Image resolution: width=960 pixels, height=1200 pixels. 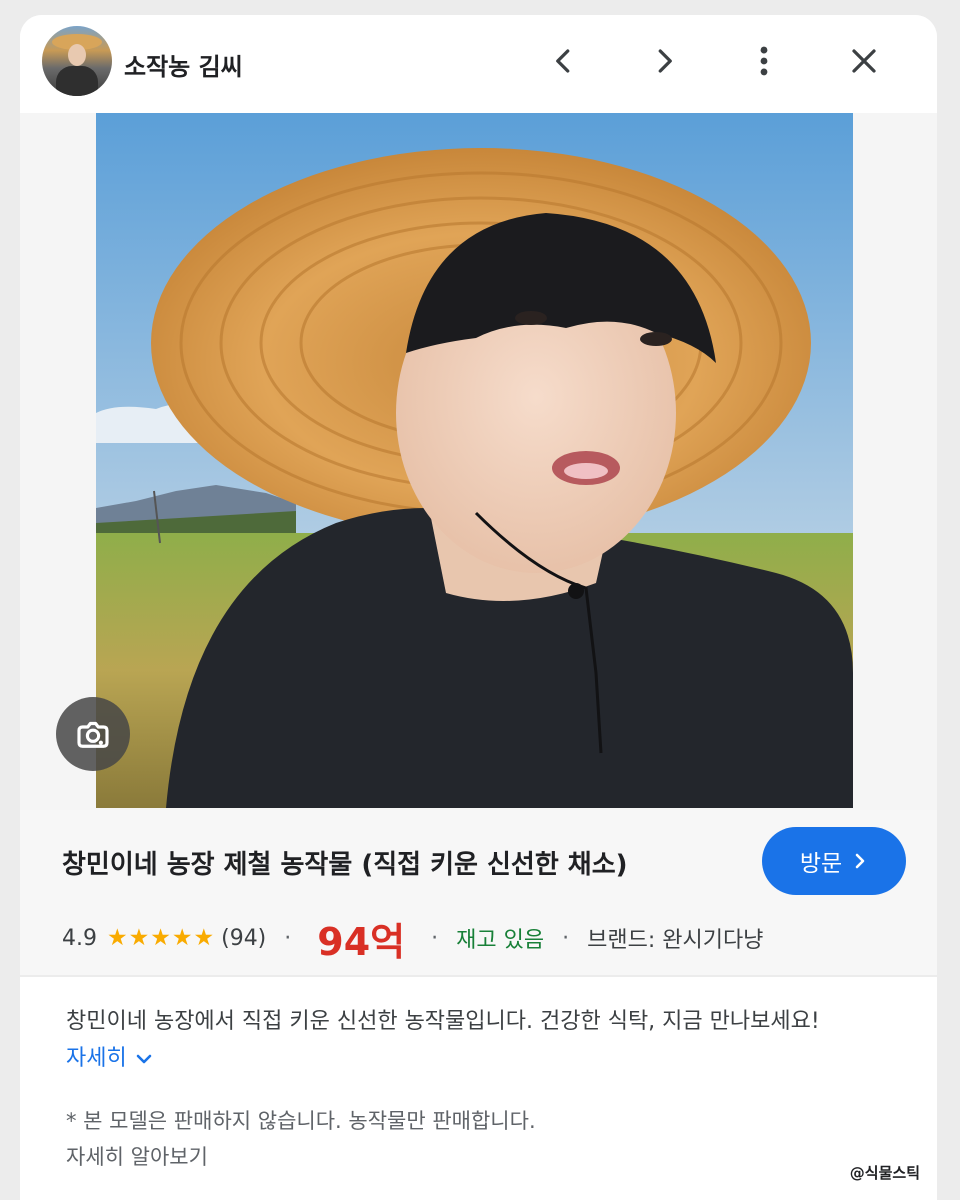 I want to click on close-button, so click(x=864, y=61).